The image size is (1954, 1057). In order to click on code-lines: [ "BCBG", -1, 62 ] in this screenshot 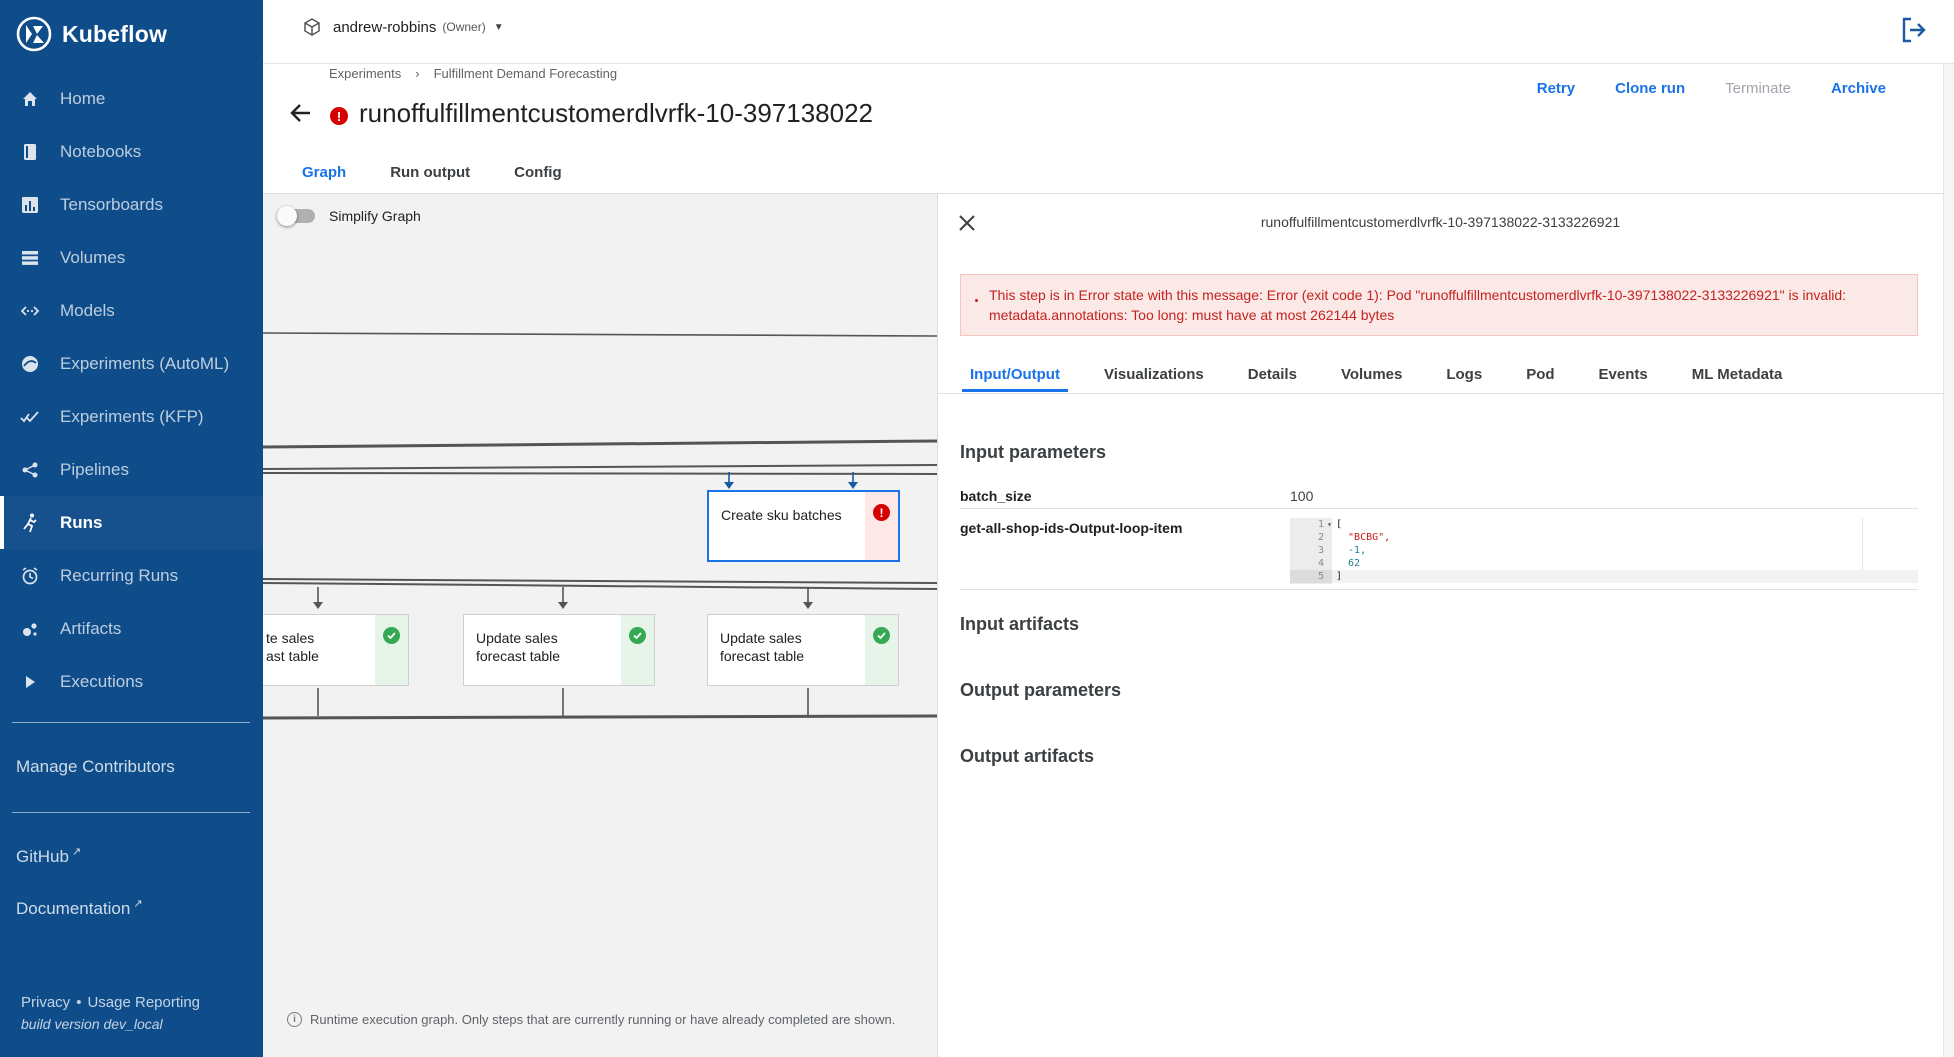, I will do `click(1363, 550)`.